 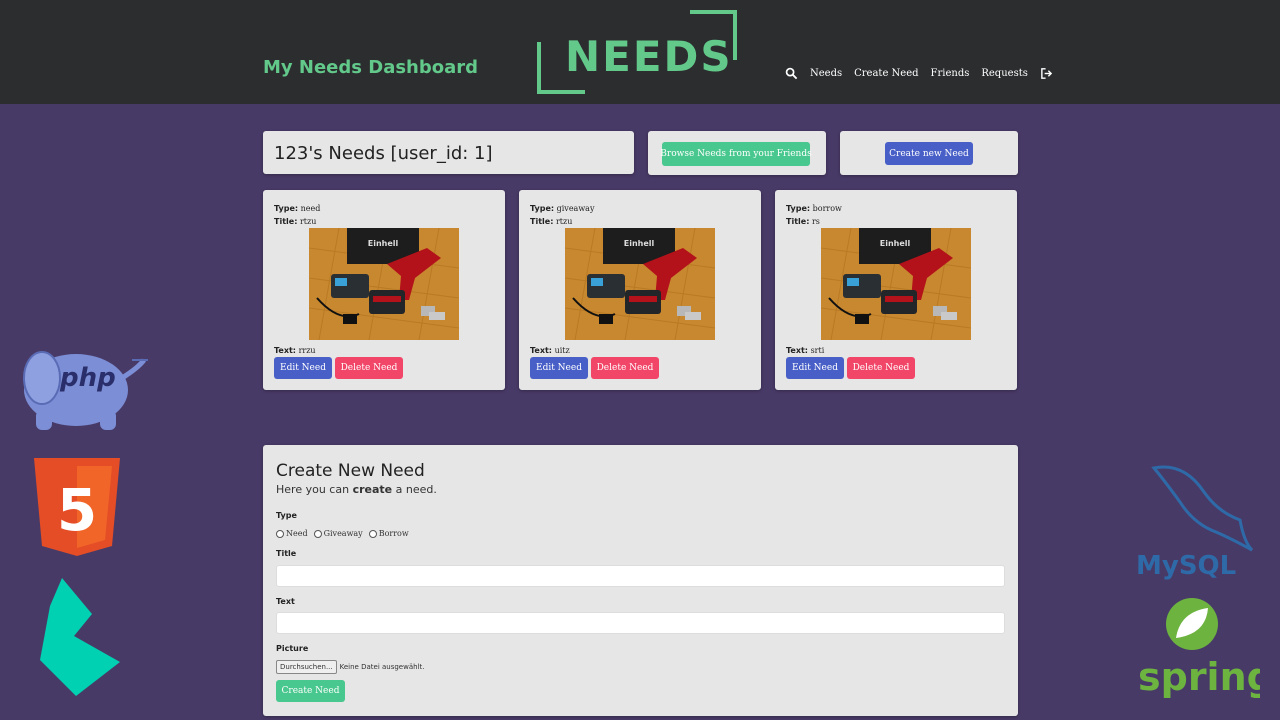 I want to click on mysql-logo: MySQL, so click(x=1195, y=522).